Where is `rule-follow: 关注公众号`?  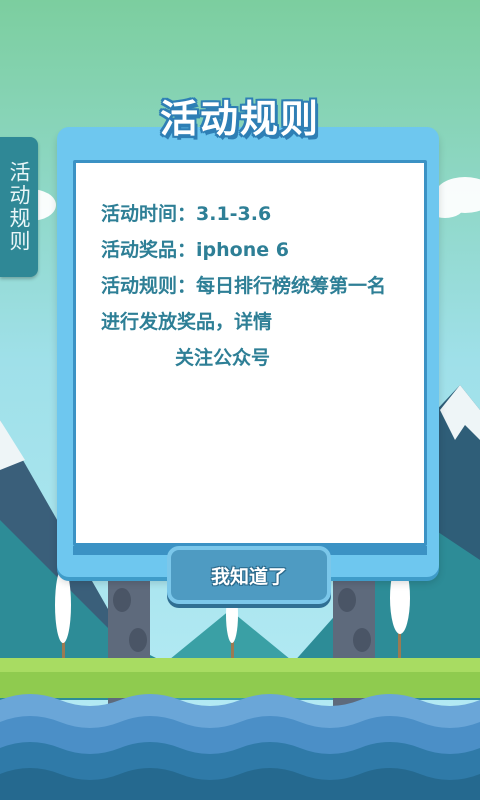
rule-follow: 关注公众号 is located at coordinates (223, 358).